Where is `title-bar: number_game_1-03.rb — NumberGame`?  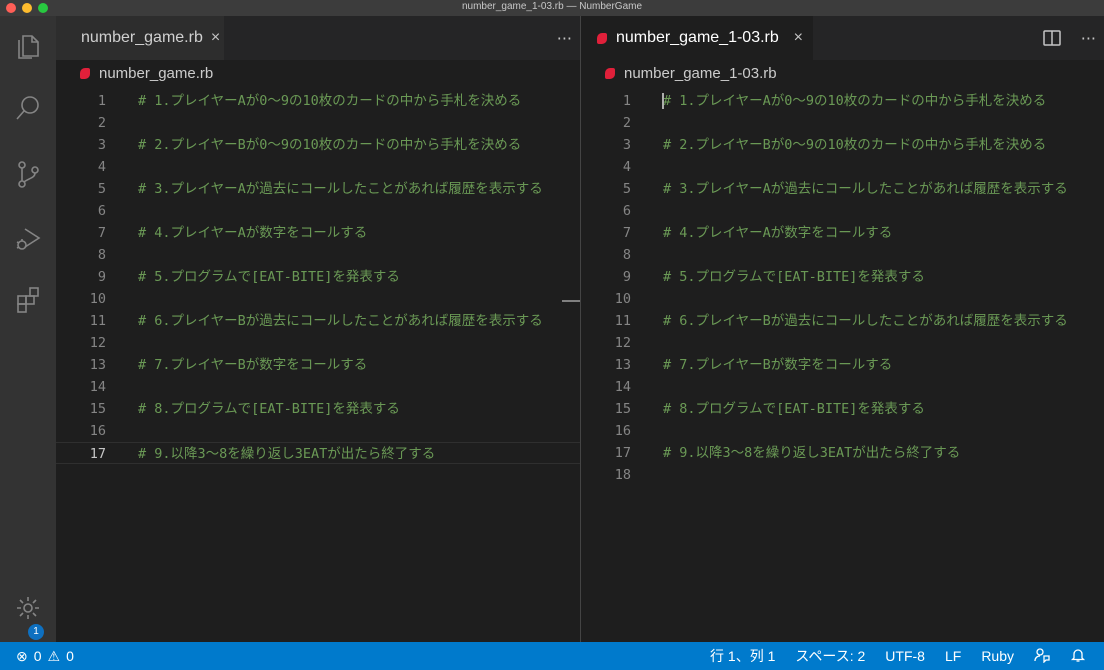 title-bar: number_game_1-03.rb — NumberGame is located at coordinates (552, 8).